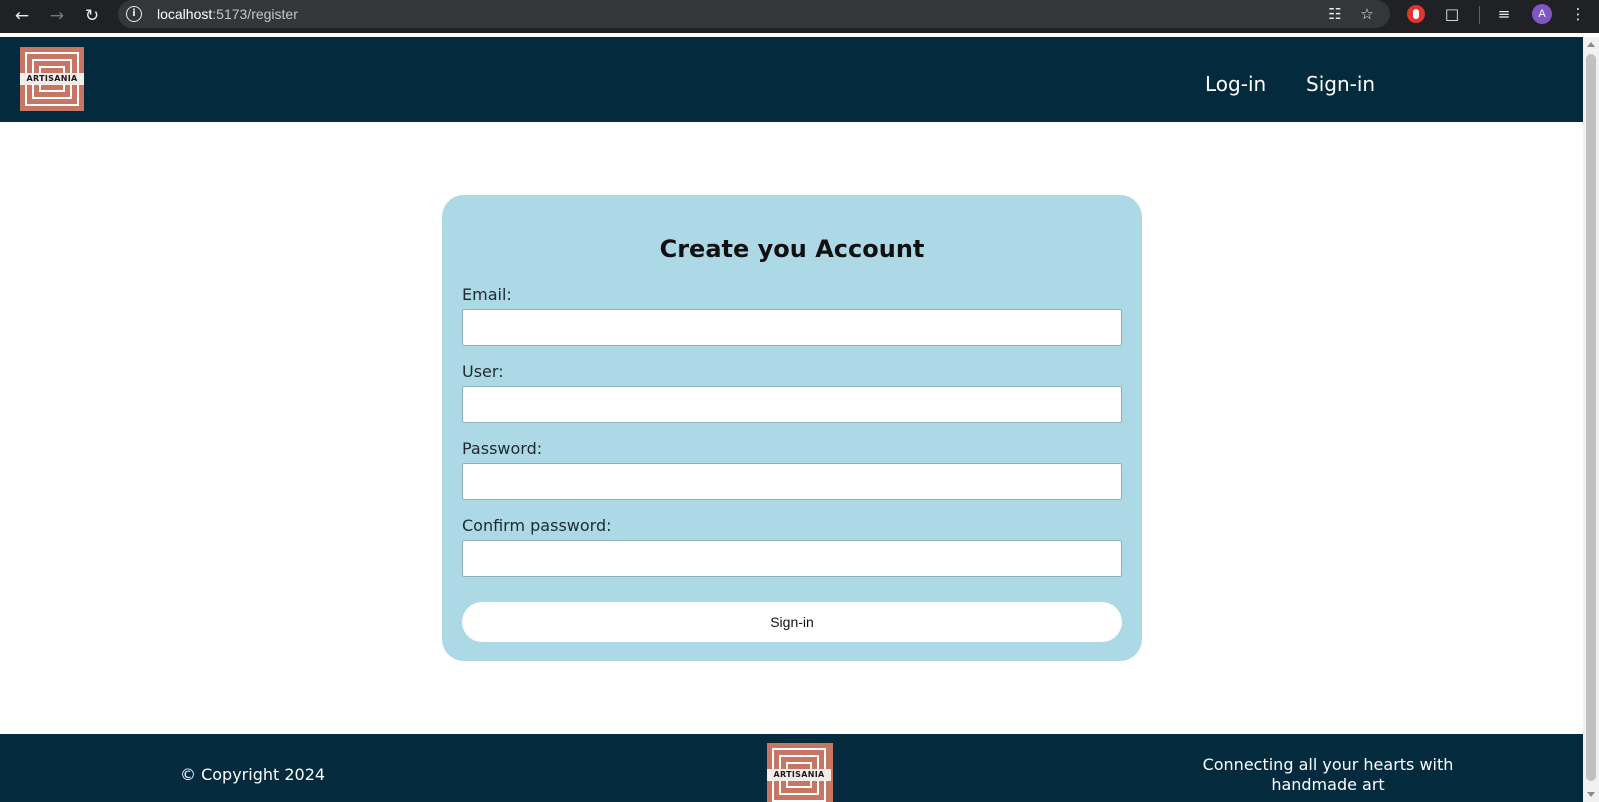 Image resolution: width=1599 pixels, height=802 pixels. What do you see at coordinates (792, 558) in the screenshot?
I see `confirm-password-input` at bounding box center [792, 558].